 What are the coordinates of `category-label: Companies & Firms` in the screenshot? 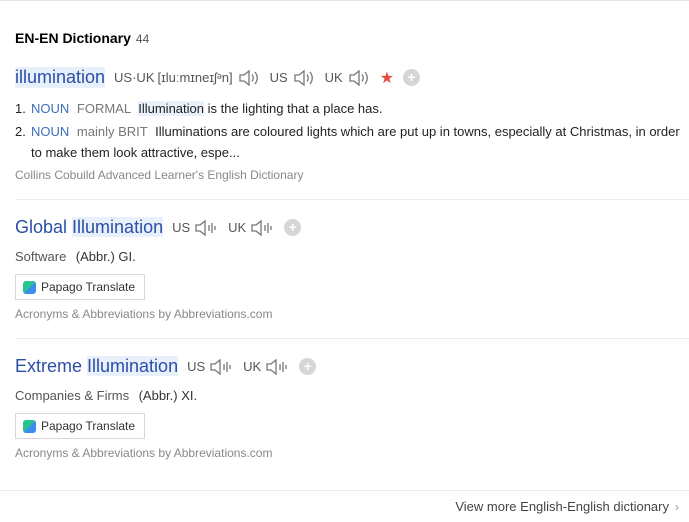 It's located at (72, 395).